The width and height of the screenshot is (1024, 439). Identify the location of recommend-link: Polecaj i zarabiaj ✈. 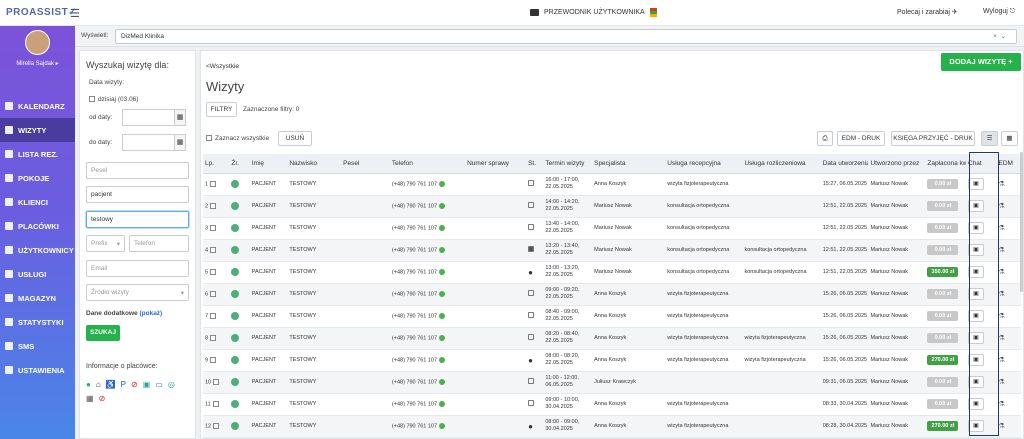
(927, 12).